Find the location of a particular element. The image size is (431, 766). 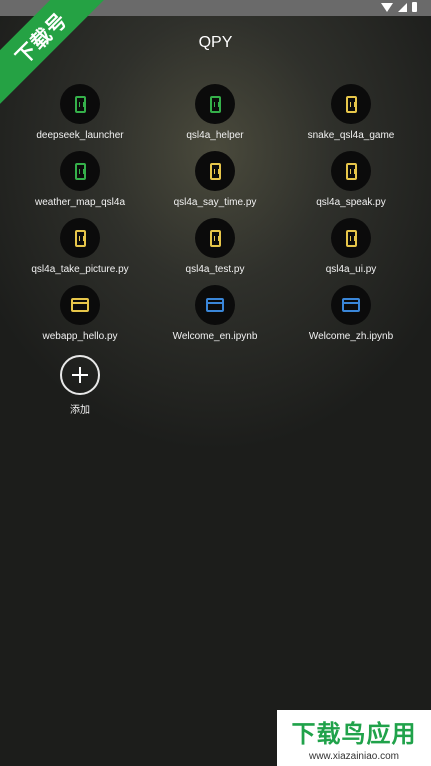

app-label: weather_map_qsl4a is located at coordinates (80, 202).